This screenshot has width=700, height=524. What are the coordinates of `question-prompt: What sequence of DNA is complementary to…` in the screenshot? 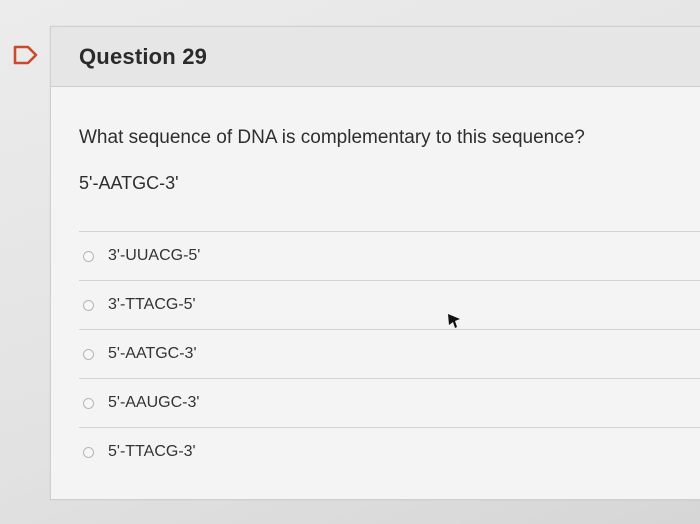 It's located at (332, 137).